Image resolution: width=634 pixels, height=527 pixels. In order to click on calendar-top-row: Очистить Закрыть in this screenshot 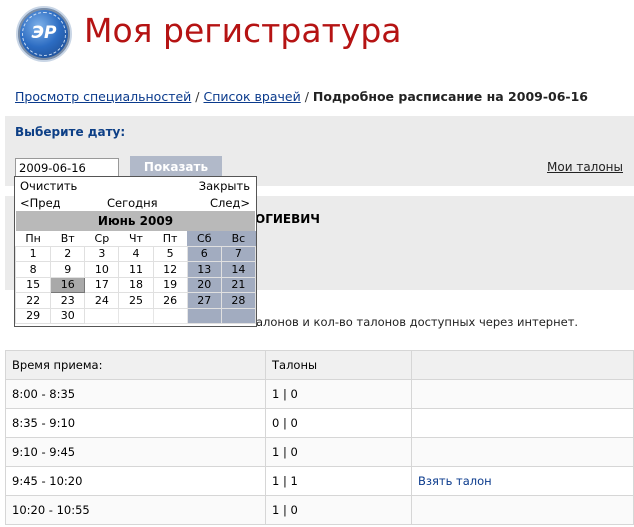, I will do `click(135, 185)`.